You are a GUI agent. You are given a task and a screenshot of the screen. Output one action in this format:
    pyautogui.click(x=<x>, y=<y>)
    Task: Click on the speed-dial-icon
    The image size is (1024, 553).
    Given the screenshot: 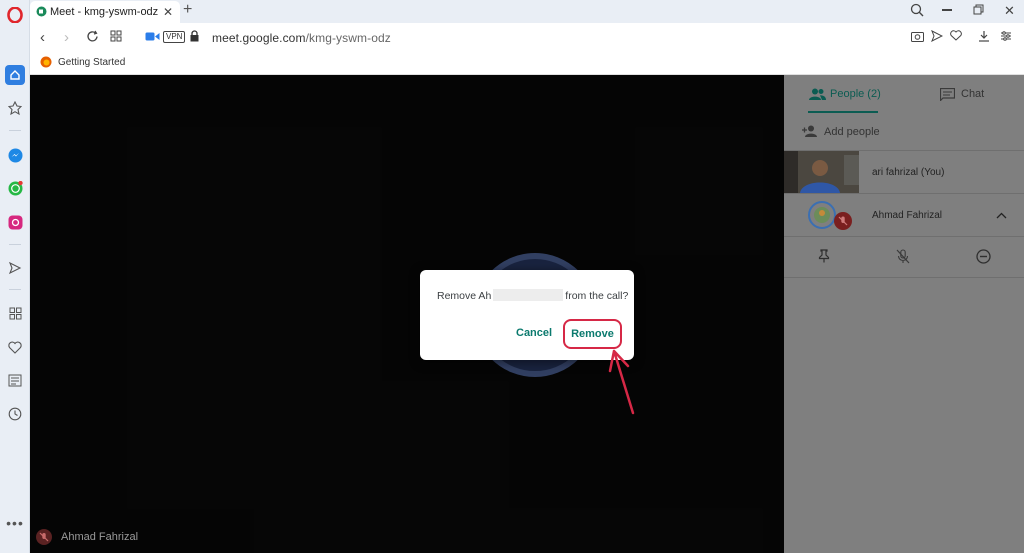 What is the action you would take?
    pyautogui.click(x=15, y=313)
    